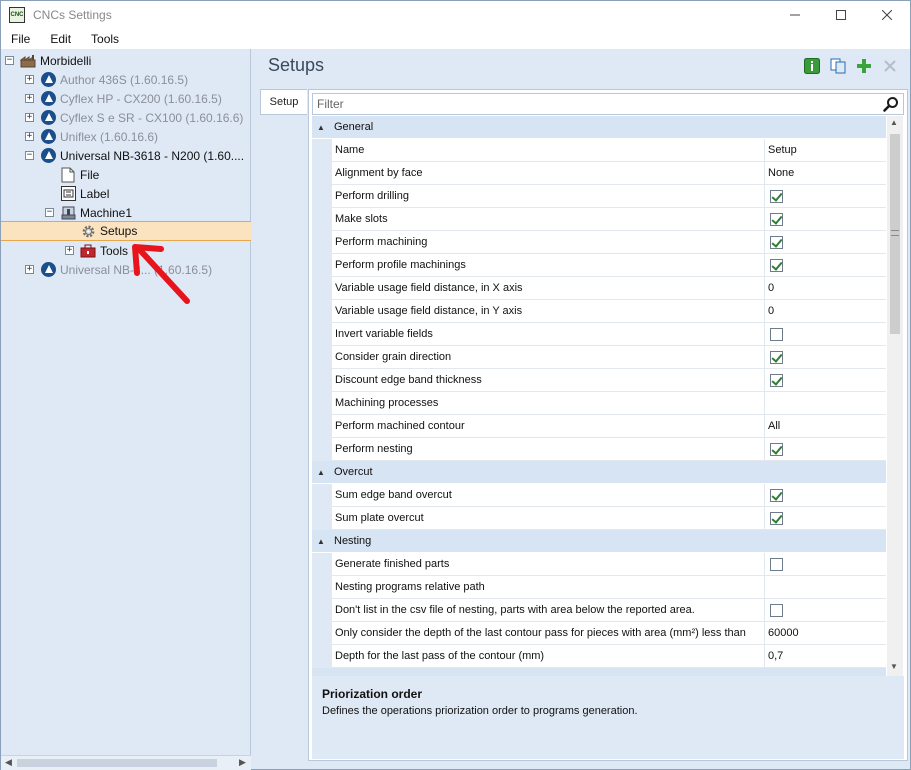 The image size is (911, 770). Describe the element at coordinates (84, 193) in the screenshot. I see `tree-item-label: Label` at that location.